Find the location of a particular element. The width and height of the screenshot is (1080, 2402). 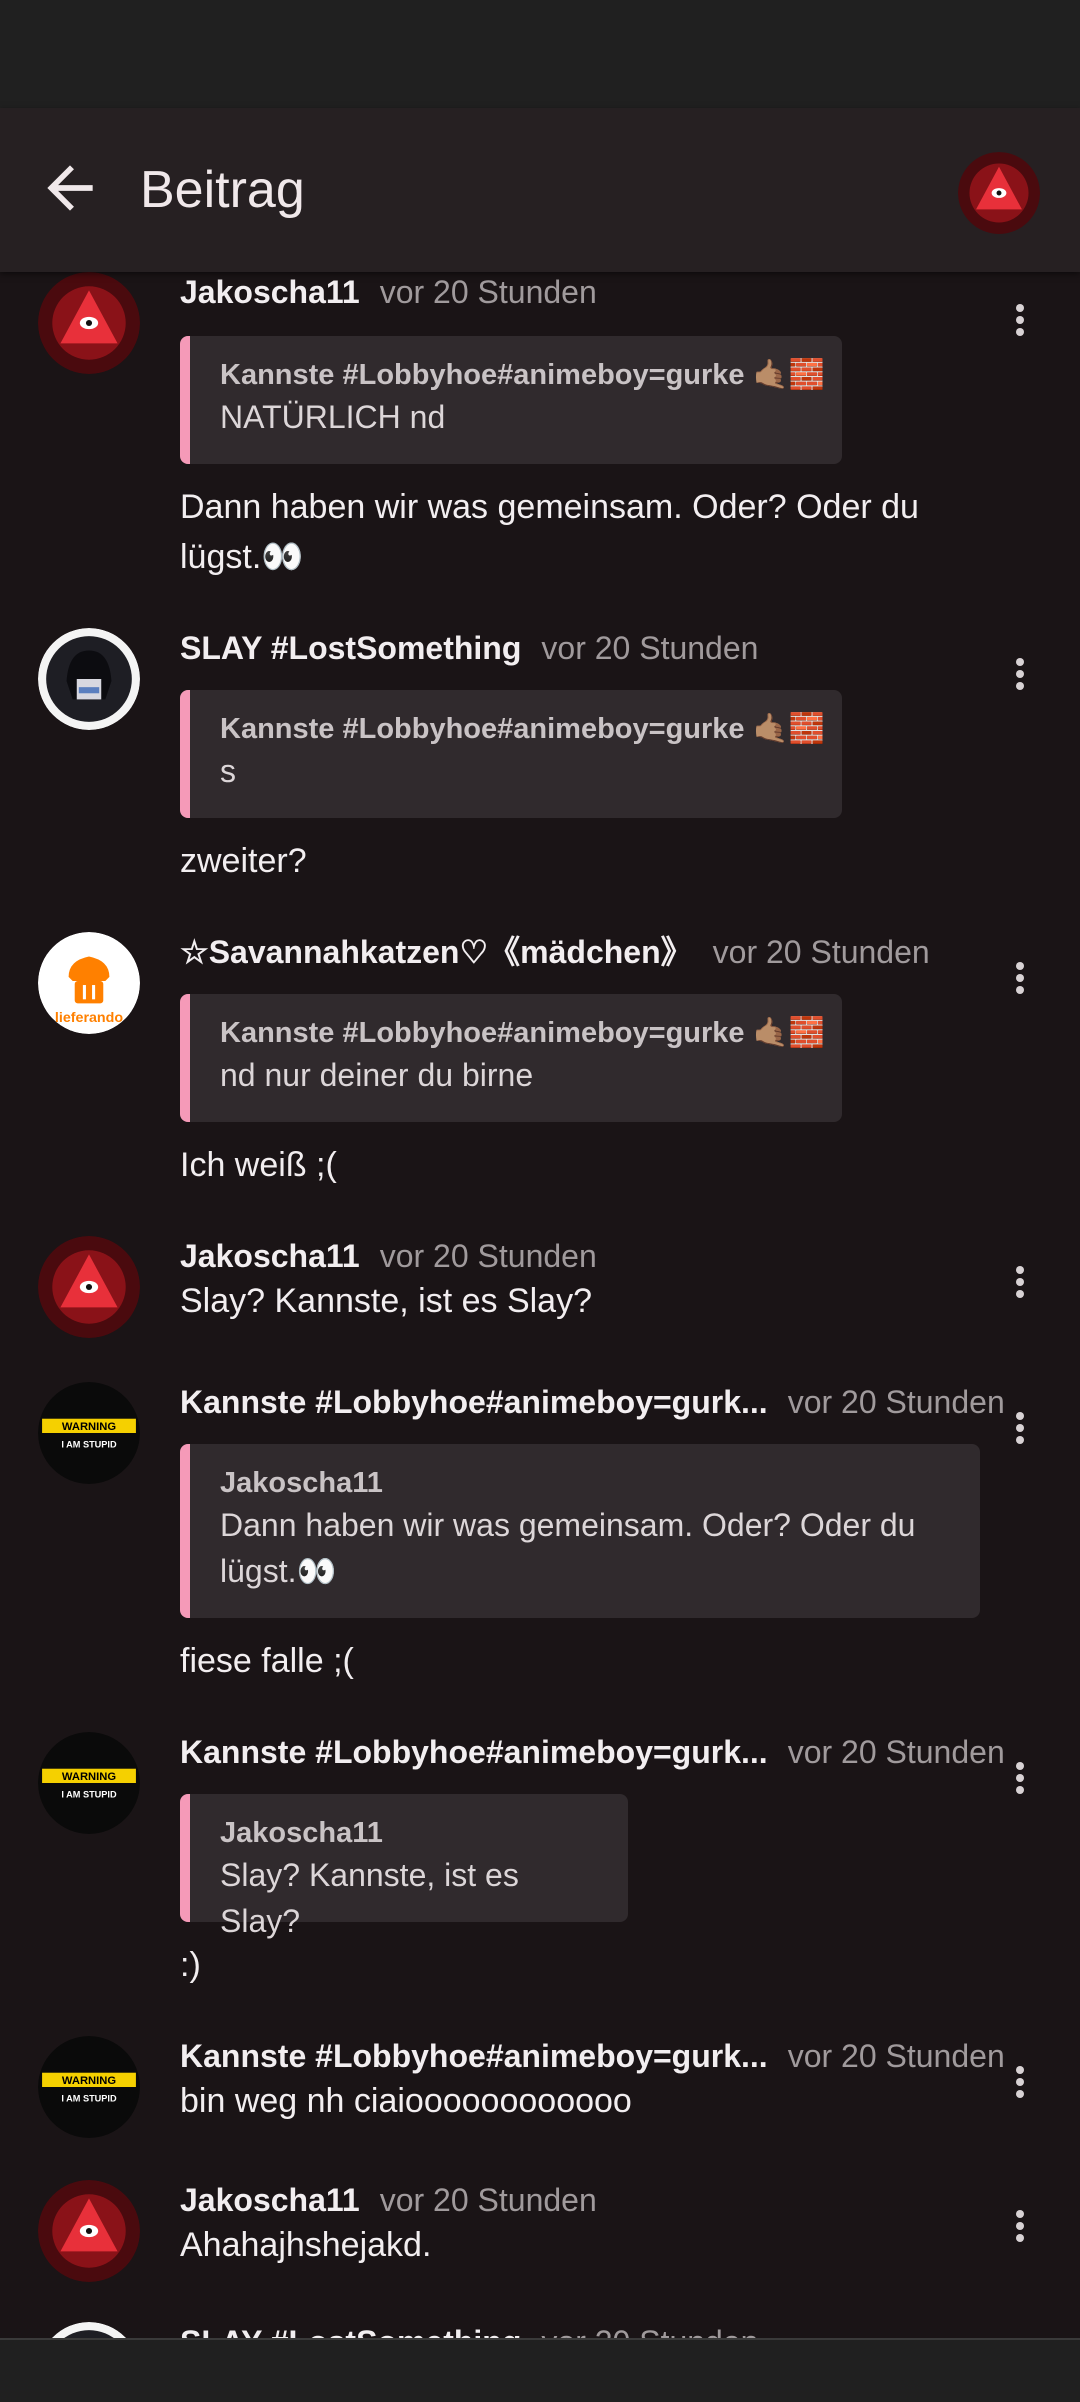

comment-header: ☆Savannahkatzen♡《mädchen》 vor 20 Stunden is located at coordinates (555, 952).